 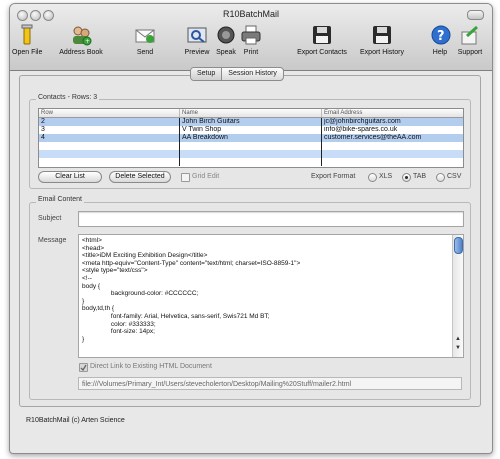 I want to click on contacts-table-header: Row Name Email Address, so click(x=251, y=113).